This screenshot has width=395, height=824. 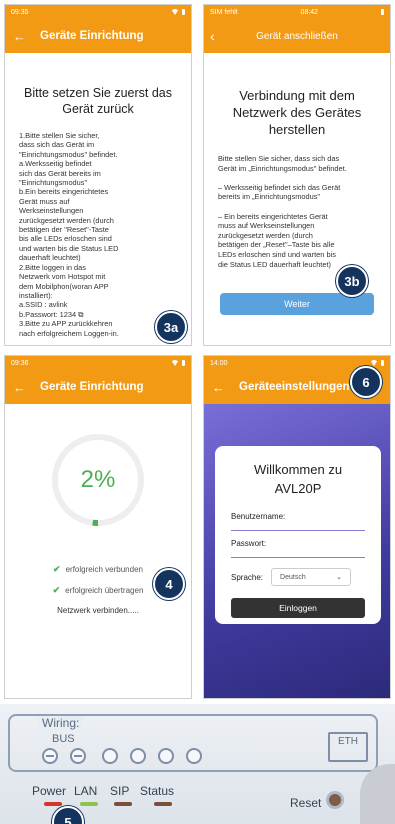 I want to click on welcome-text: Willkommen zu AVL20P, so click(x=298, y=479).